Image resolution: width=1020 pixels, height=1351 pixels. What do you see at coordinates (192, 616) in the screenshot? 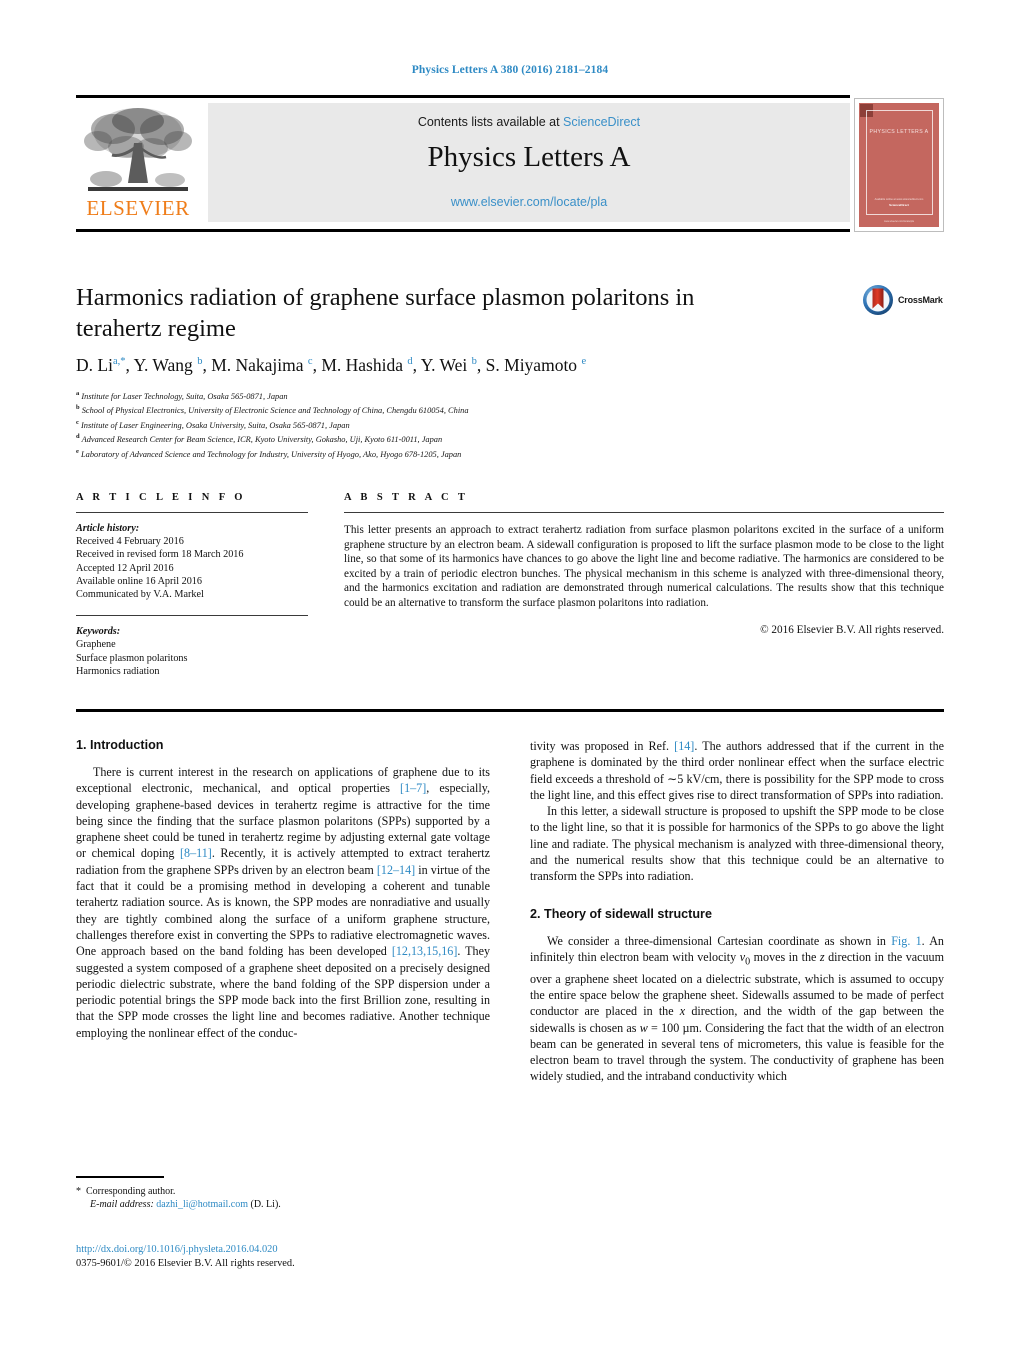
I see `keywords-rule` at bounding box center [192, 616].